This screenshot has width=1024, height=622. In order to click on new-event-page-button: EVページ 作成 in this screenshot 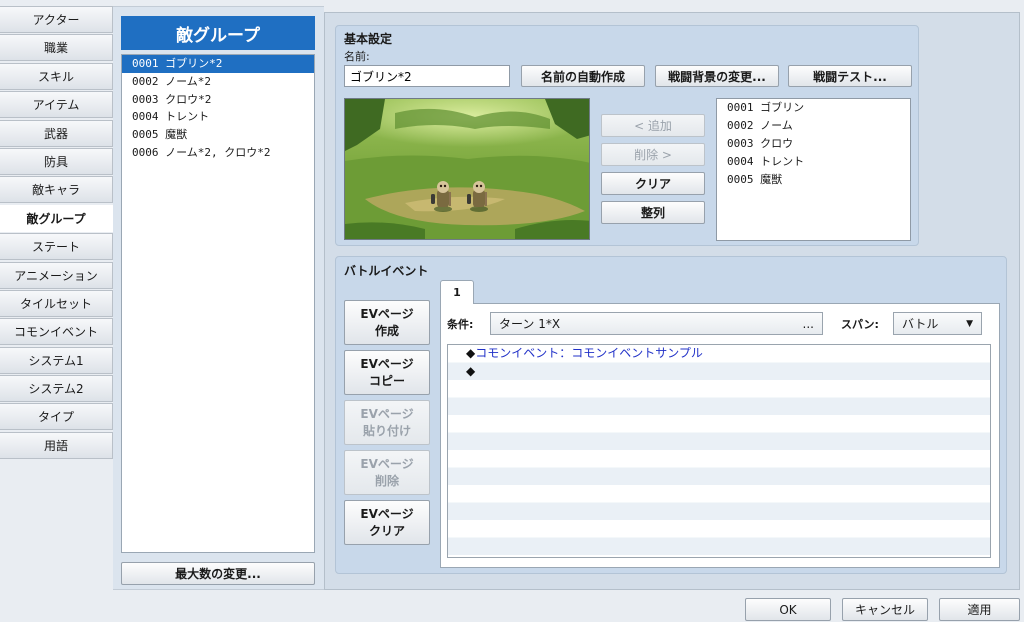, I will do `click(387, 322)`.